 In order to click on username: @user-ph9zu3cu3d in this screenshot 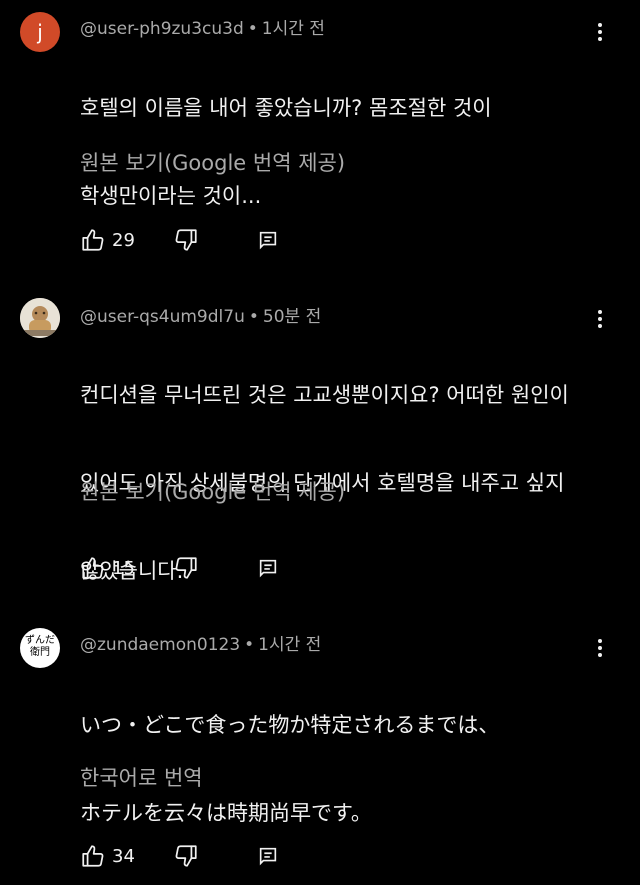, I will do `click(162, 29)`.